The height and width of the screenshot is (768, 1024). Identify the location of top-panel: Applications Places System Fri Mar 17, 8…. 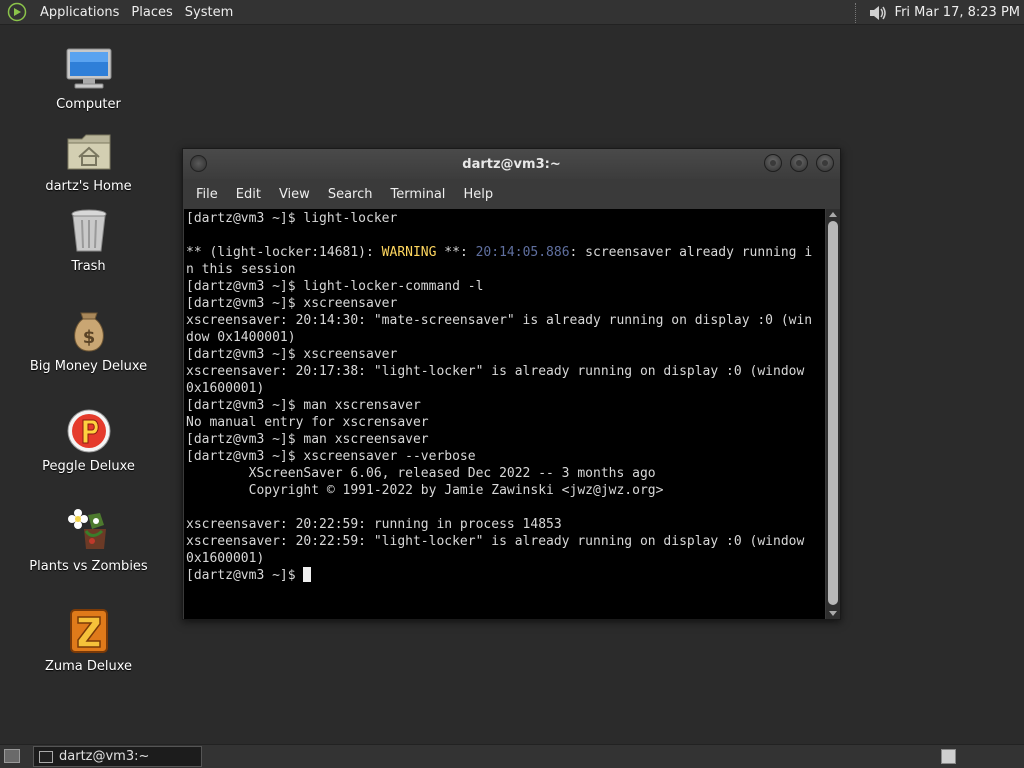
(512, 12).